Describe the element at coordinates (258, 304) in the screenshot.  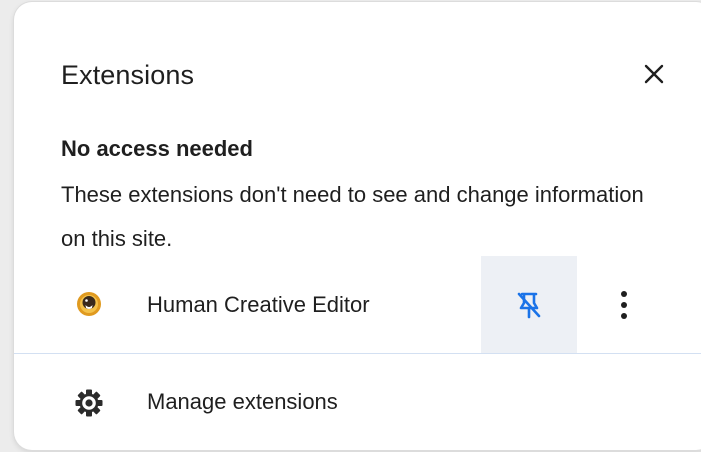
I see `extension-name: Human Creative Editor` at that location.